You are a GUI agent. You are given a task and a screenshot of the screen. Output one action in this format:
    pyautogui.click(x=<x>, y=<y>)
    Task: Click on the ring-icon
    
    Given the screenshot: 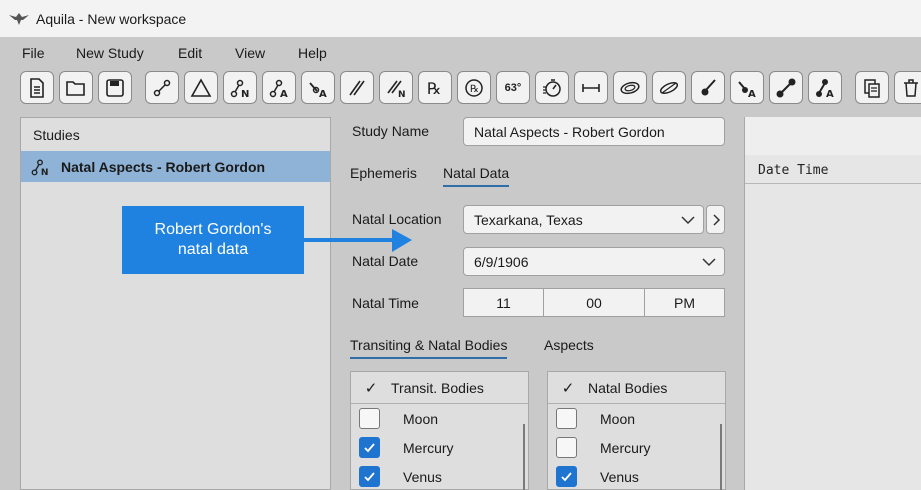 What is the action you would take?
    pyautogui.click(x=630, y=87)
    